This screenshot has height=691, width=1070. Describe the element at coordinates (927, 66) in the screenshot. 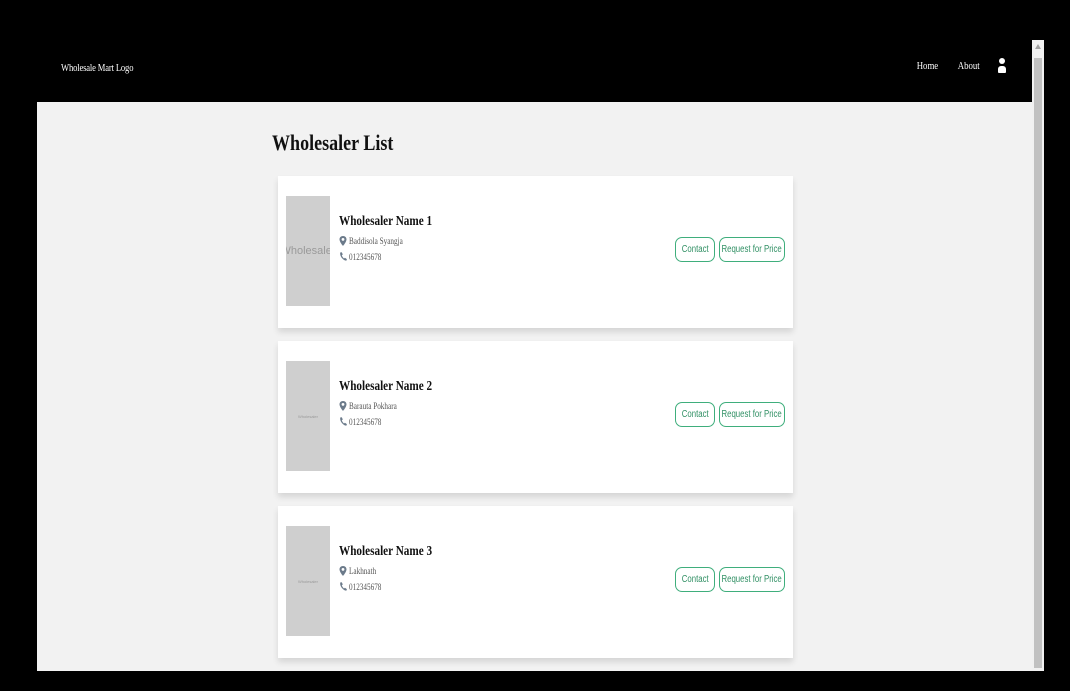

I see `nav-link-home: Home` at that location.